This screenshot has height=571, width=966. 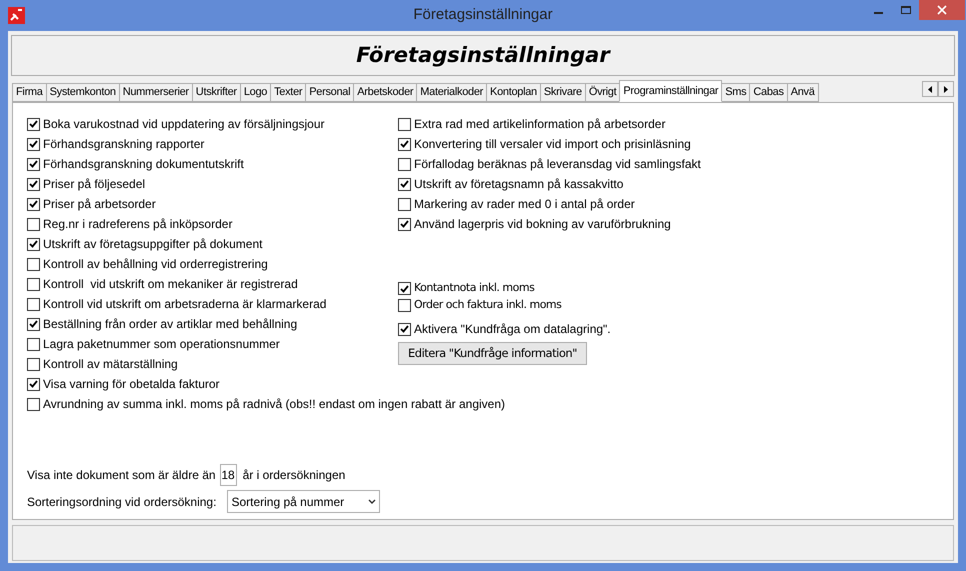 What do you see at coordinates (557, 164) in the screenshot?
I see `checkbox-label: Förfallodag beräknas på leveransdag vid samlingsfakt` at bounding box center [557, 164].